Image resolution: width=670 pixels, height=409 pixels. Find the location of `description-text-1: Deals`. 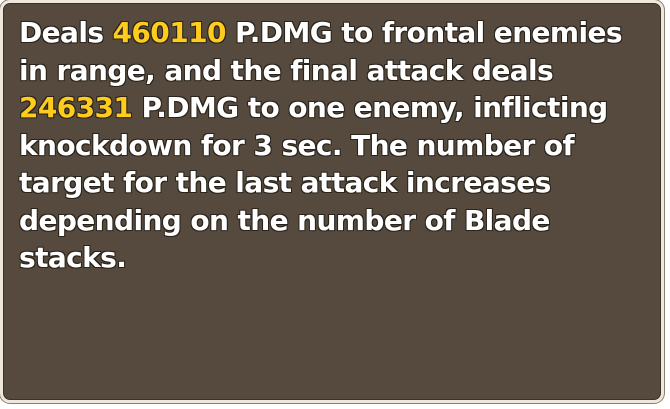

description-text-1: Deals is located at coordinates (66, 32).